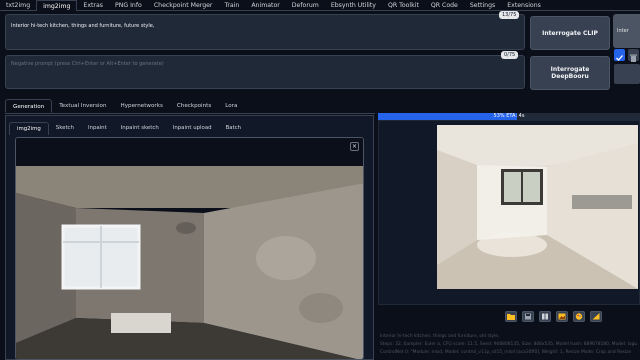 The height and width of the screenshot is (360, 640). I want to click on tab-animator: Animator, so click(265, 5).